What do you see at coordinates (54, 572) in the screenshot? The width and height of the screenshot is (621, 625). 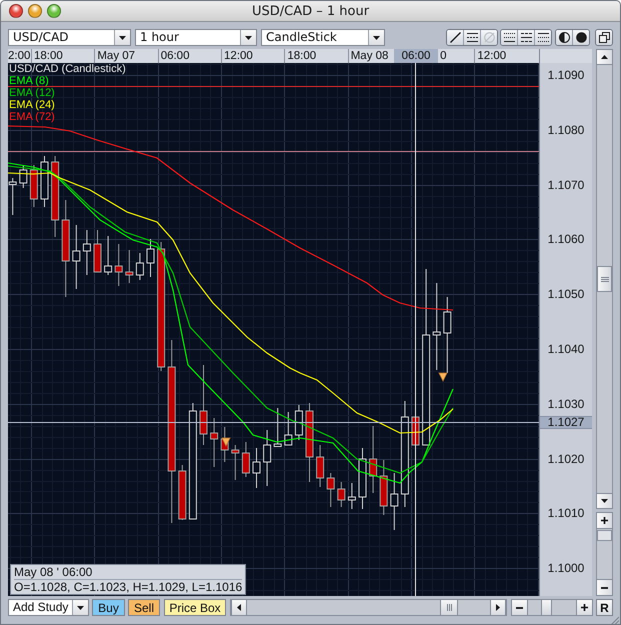 I see `date-label: May 08 ' 06:00` at bounding box center [54, 572].